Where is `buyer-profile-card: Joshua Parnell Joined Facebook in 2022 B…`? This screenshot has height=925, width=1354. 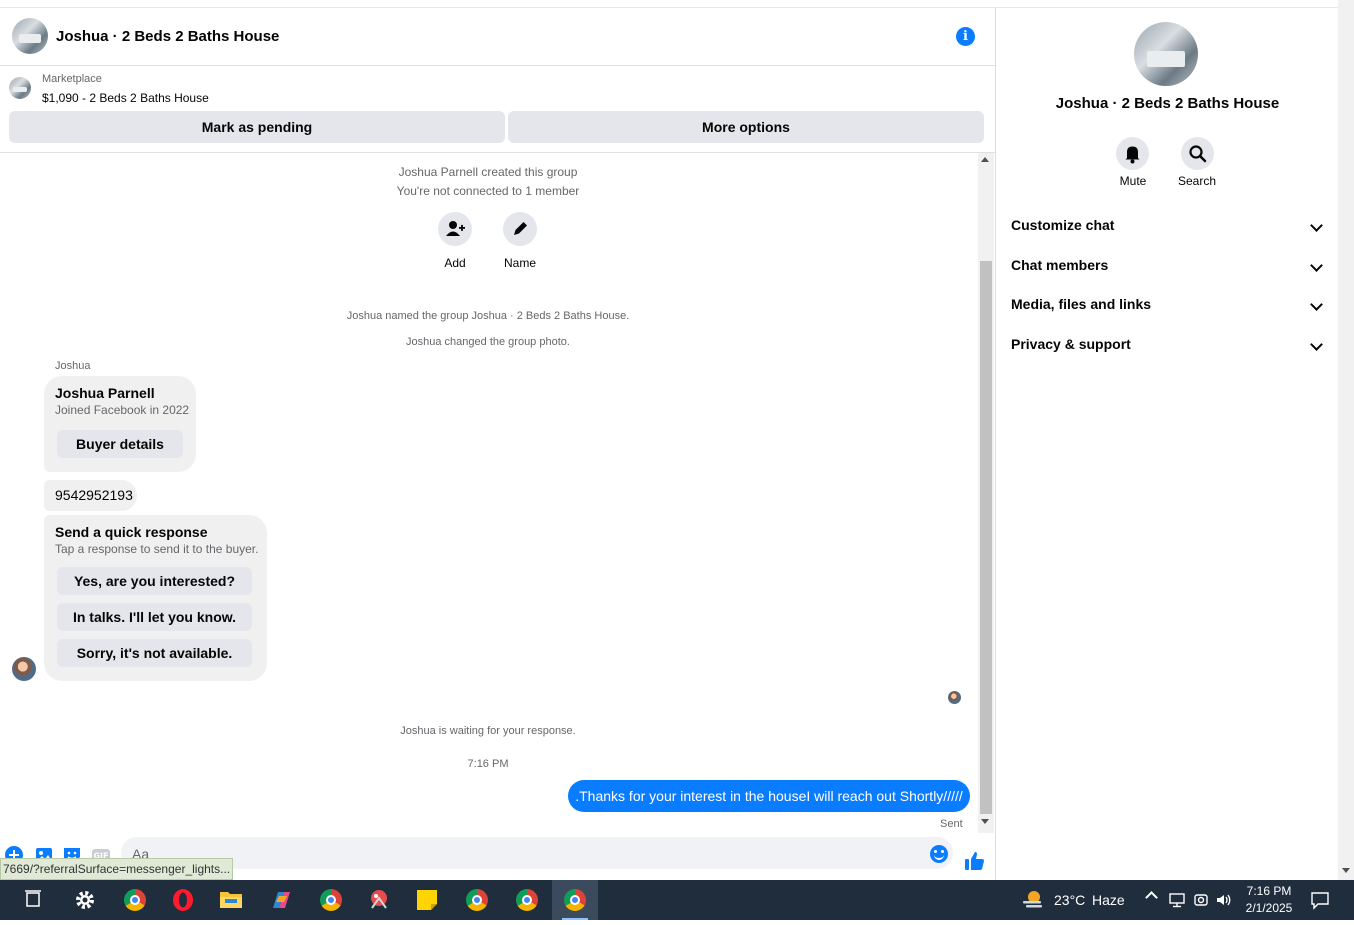
buyer-profile-card: Joshua Parnell Joined Facebook in 2022 B… is located at coordinates (120, 424).